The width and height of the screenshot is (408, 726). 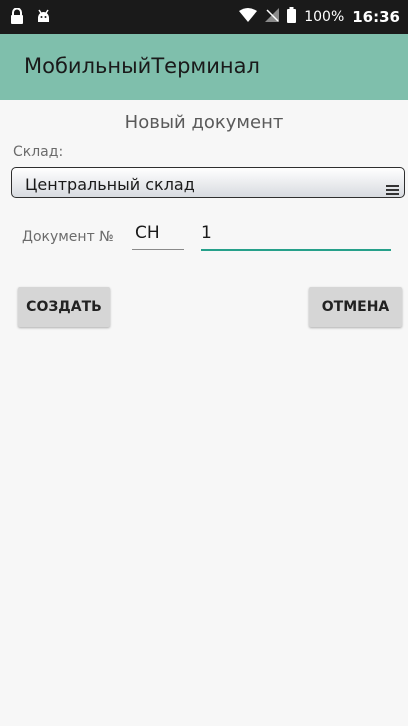 What do you see at coordinates (292, 17) in the screenshot?
I see `battery-icon` at bounding box center [292, 17].